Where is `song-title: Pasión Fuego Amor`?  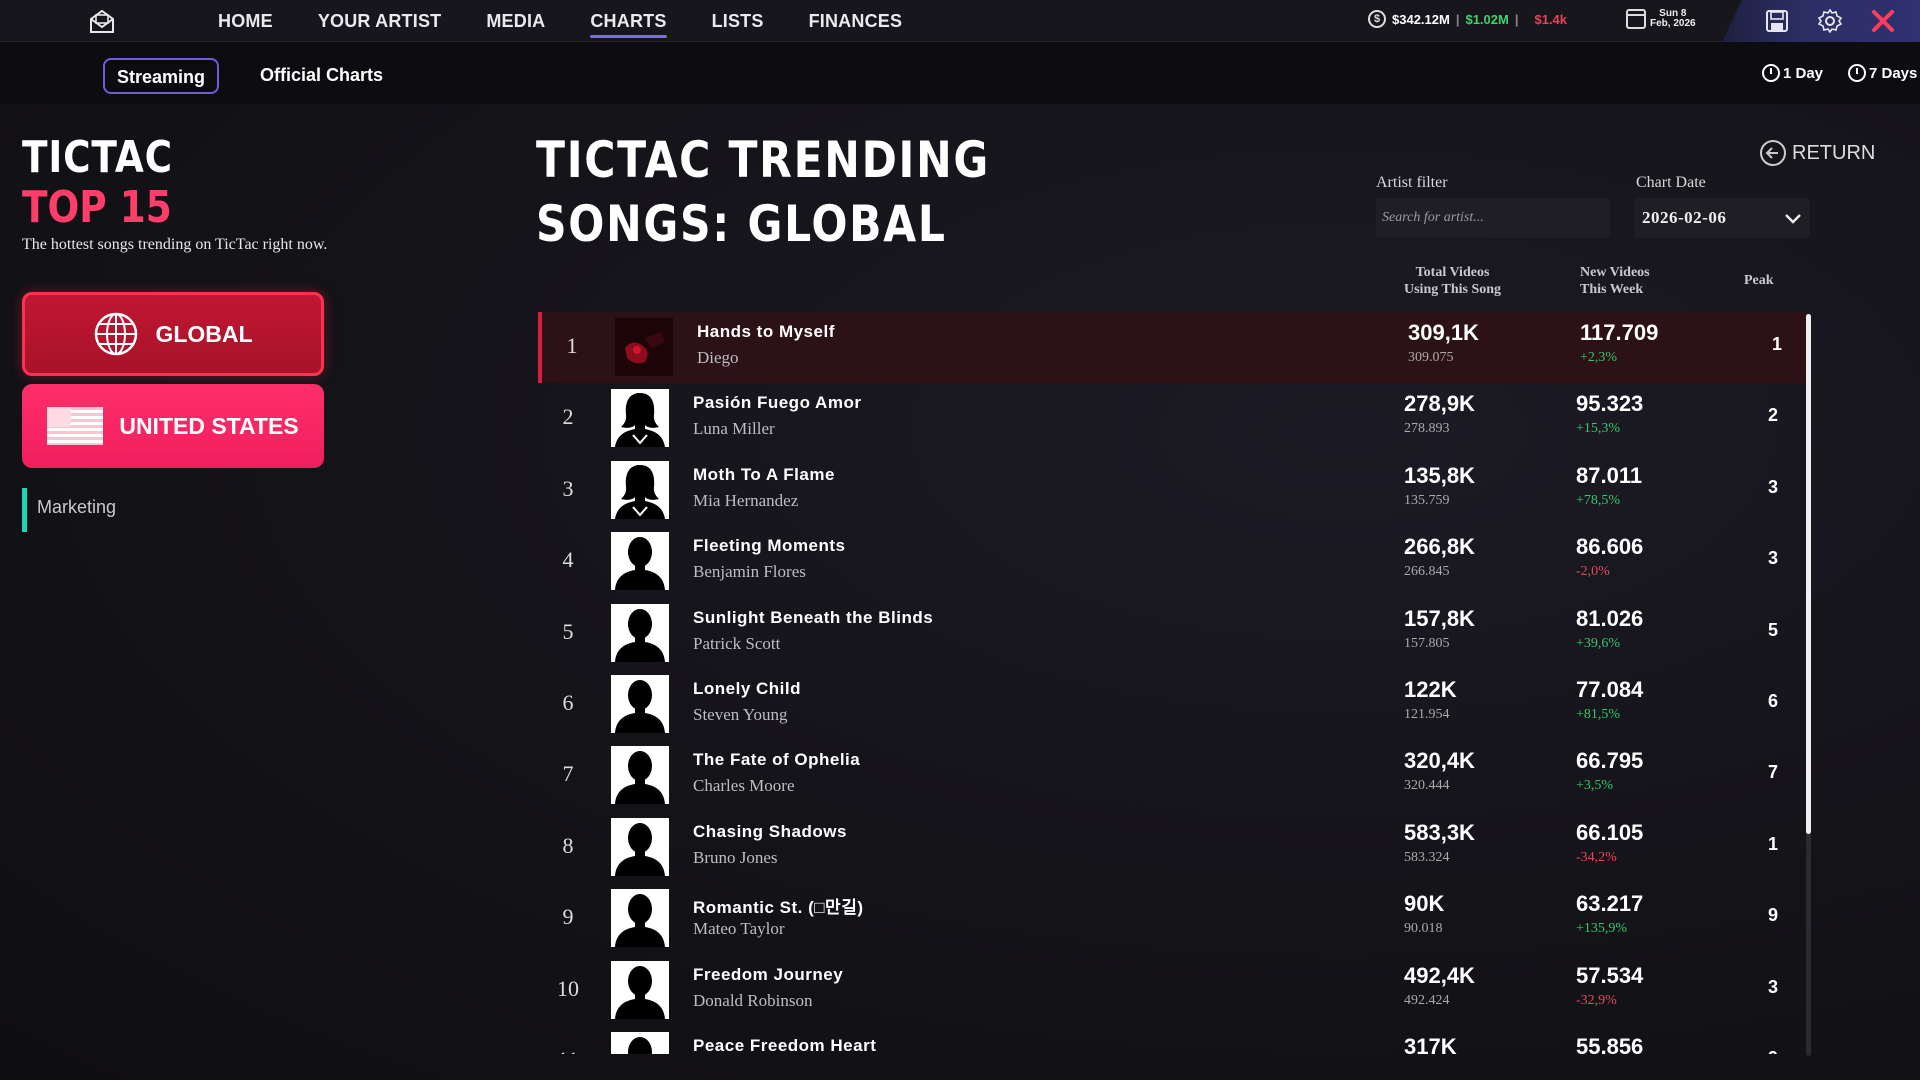
song-title: Pasión Fuego Amor is located at coordinates (777, 403).